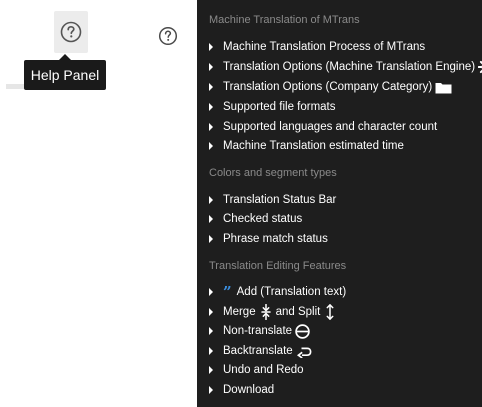 The image size is (482, 407). I want to click on menu-item-label: Download, so click(249, 390).